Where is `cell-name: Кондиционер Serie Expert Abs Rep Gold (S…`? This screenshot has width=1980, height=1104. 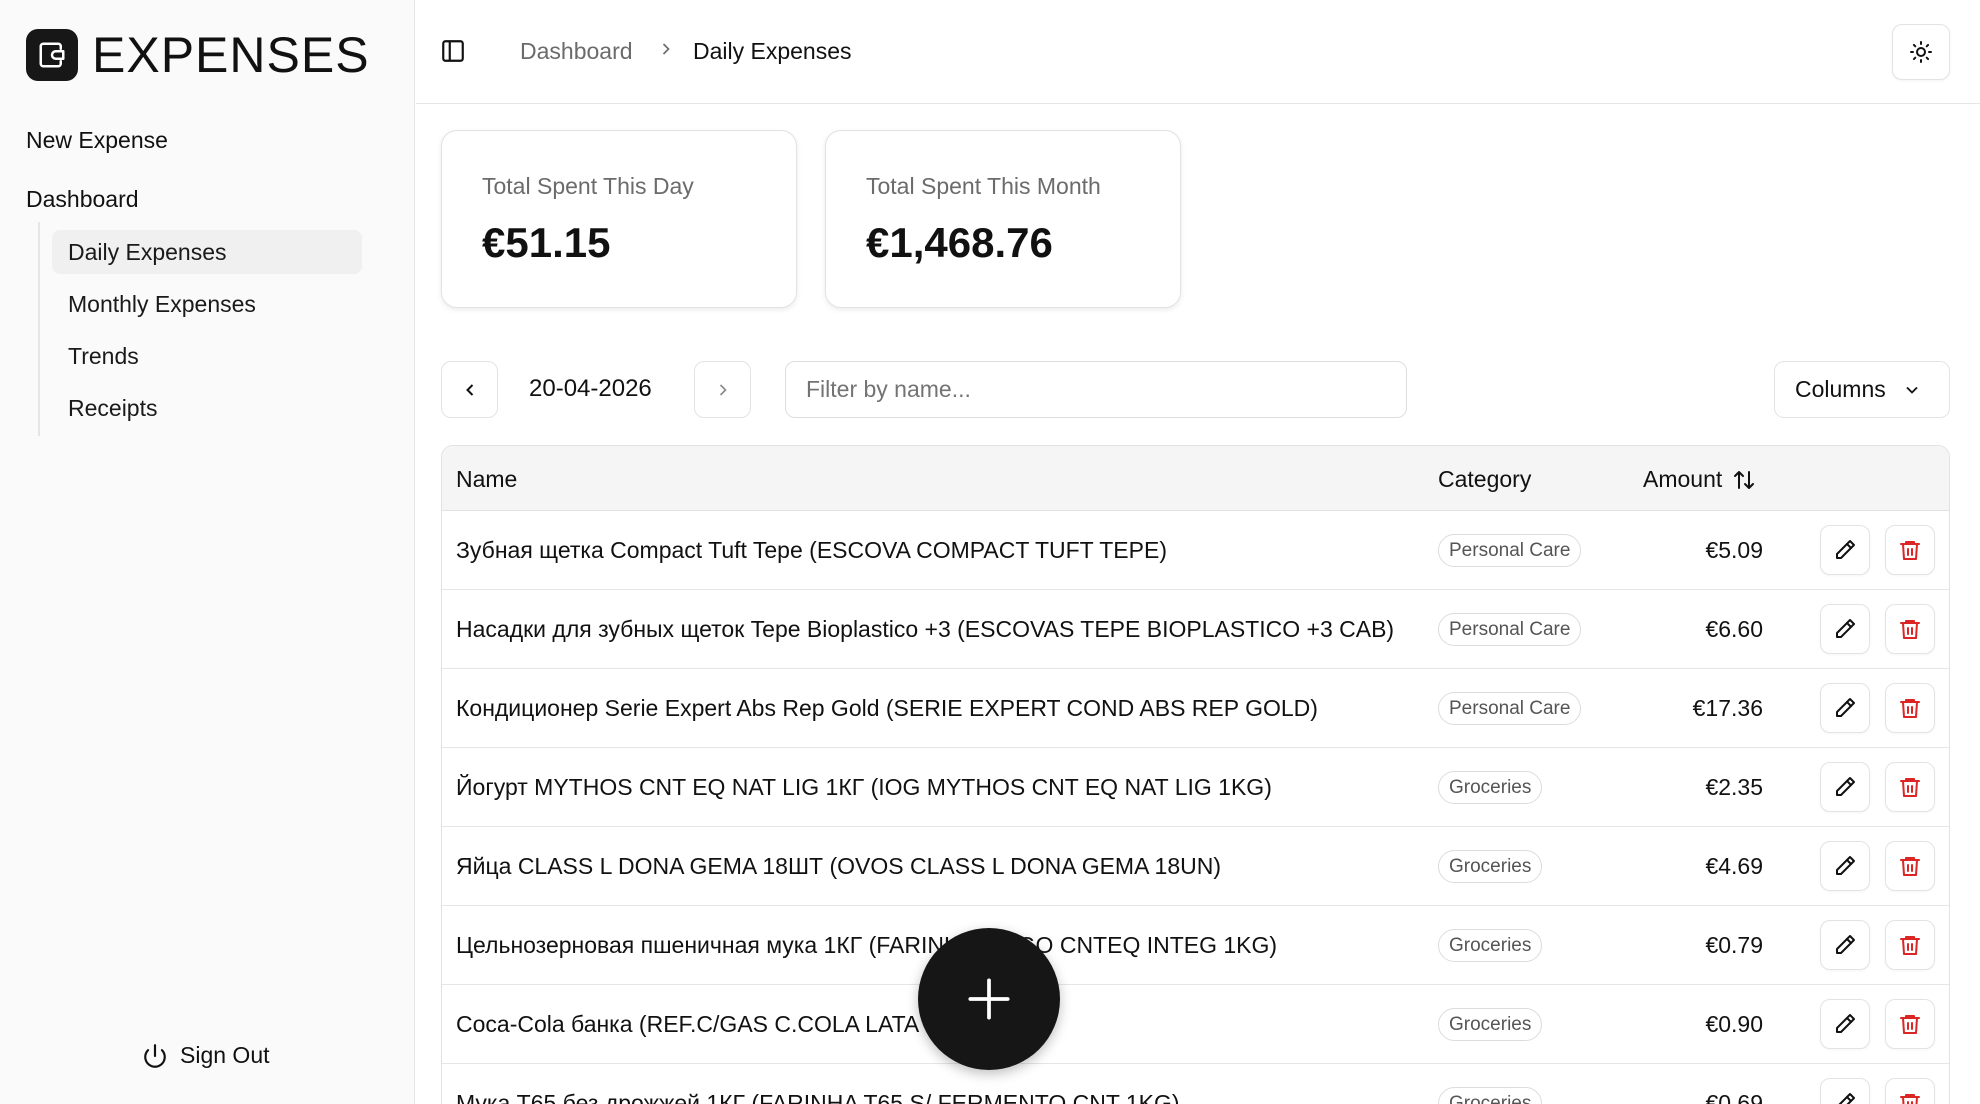
cell-name: Кондиционер Serie Expert Abs Rep Gold (S… is located at coordinates (887, 708).